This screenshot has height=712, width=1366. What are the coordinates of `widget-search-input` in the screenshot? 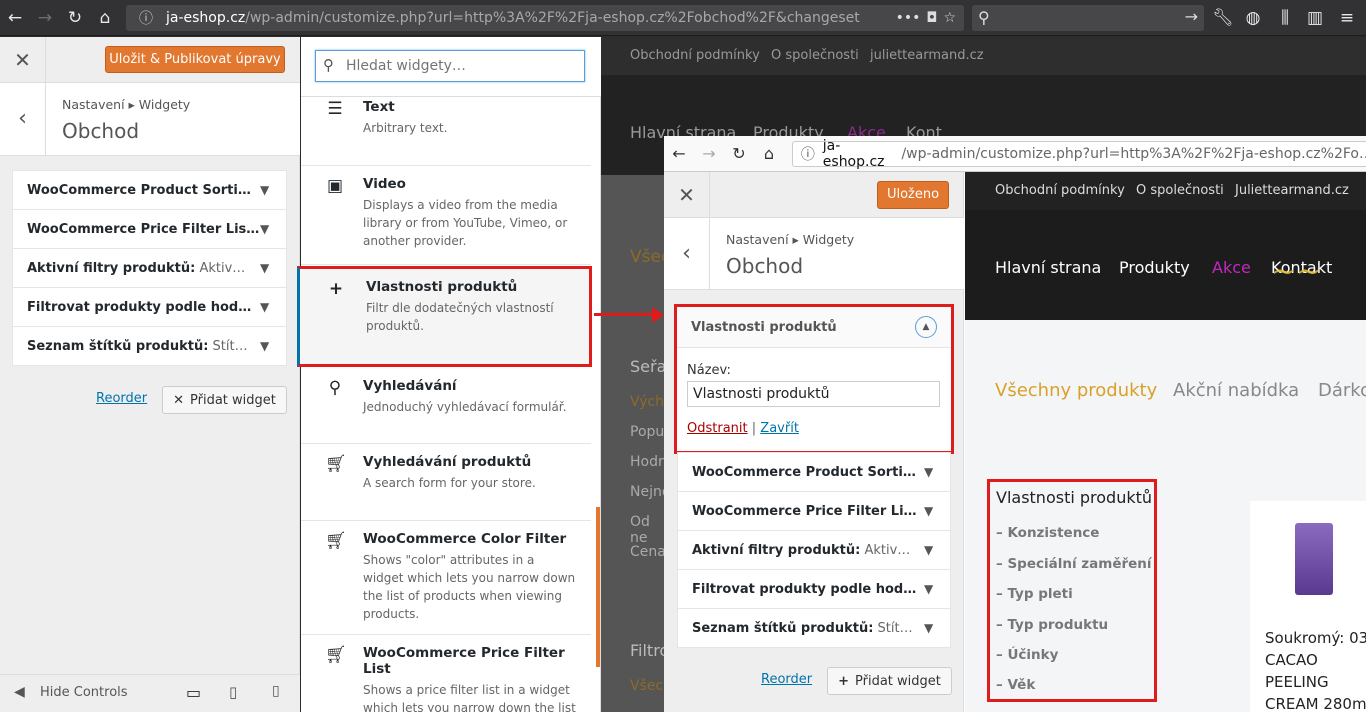 It's located at (450, 66).